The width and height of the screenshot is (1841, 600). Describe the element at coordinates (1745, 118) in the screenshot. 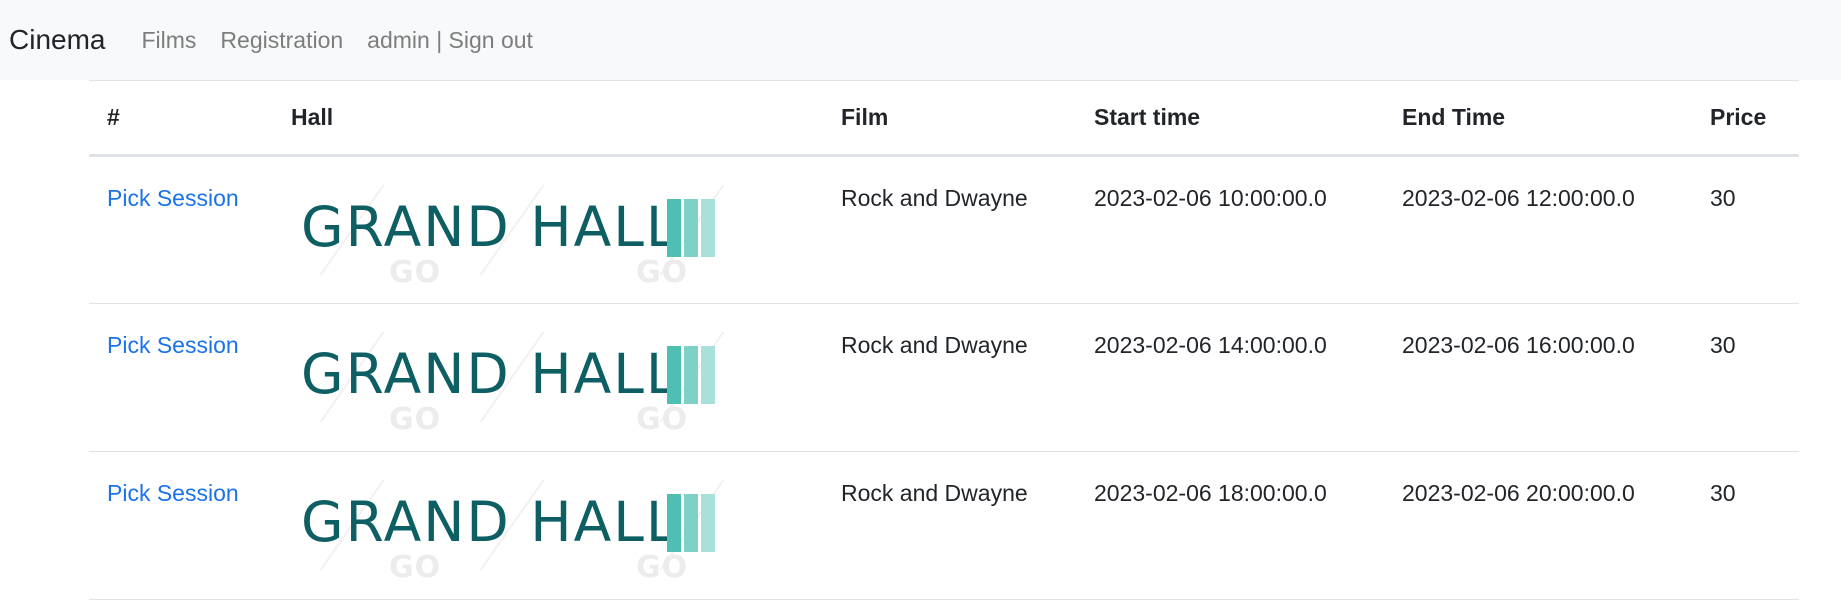

I see `header-price: Price` at that location.